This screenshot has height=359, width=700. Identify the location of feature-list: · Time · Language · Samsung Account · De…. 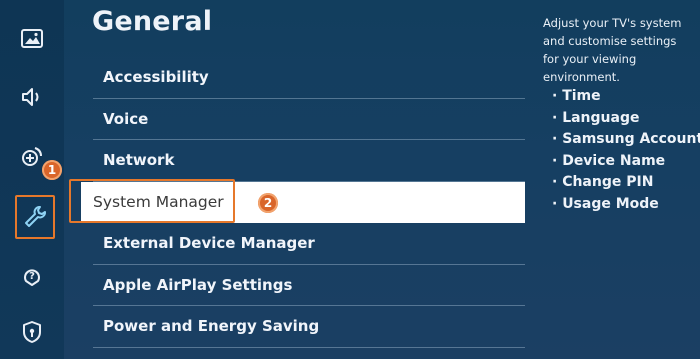
(626, 151).